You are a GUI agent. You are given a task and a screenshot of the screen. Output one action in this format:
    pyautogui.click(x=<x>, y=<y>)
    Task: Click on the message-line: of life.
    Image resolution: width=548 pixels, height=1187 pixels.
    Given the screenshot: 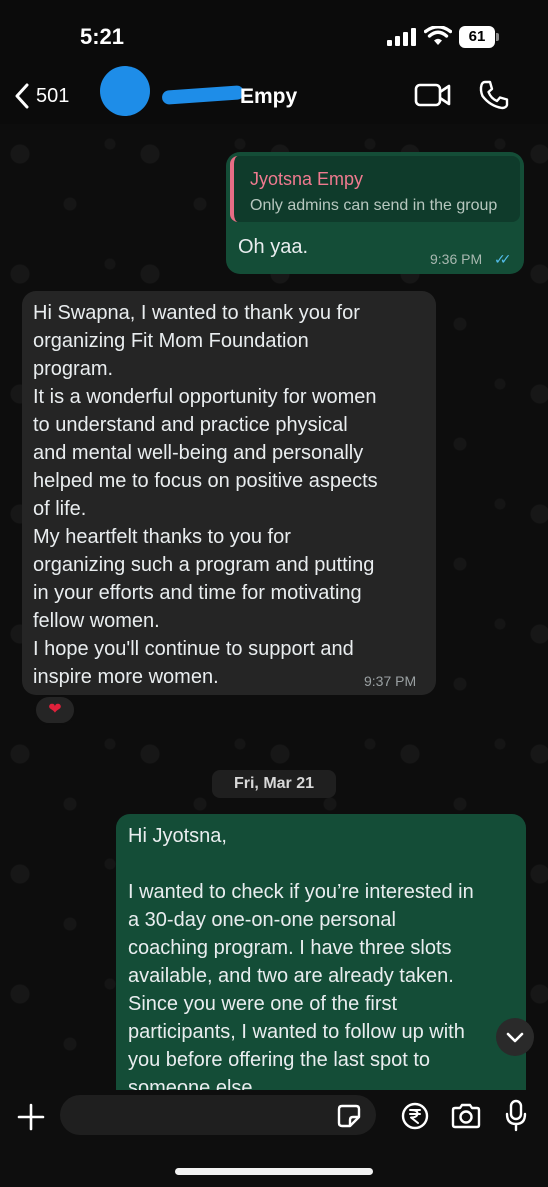 What is the action you would take?
    pyautogui.click(x=60, y=509)
    